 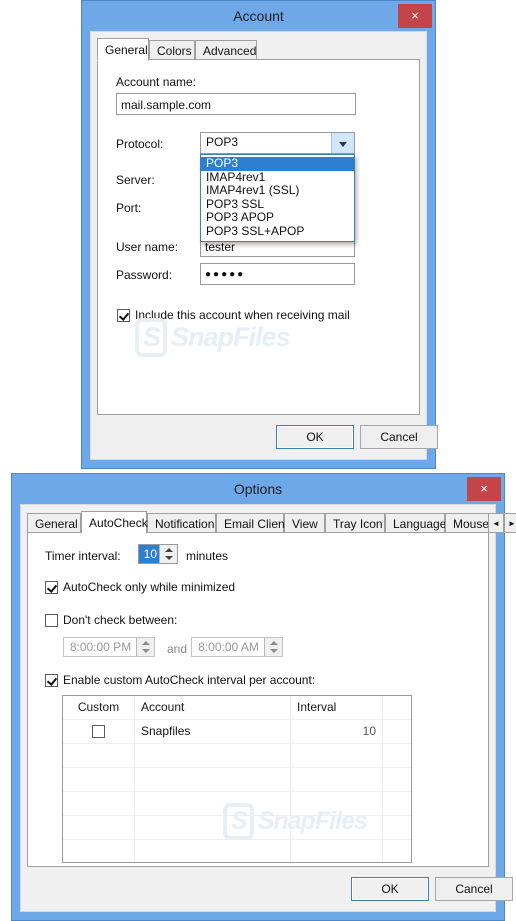 I want to click on account-name-label: Account name:, so click(x=156, y=82).